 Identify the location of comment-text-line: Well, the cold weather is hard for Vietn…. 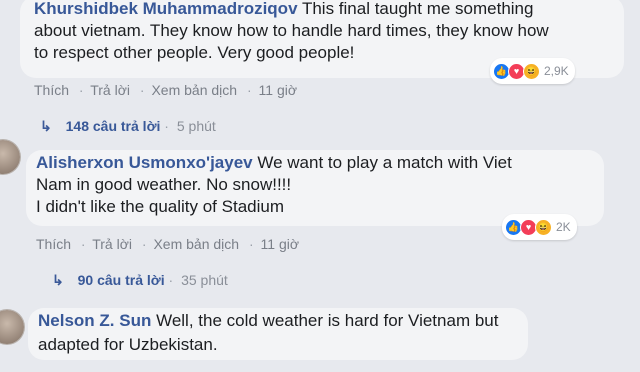
(327, 320).